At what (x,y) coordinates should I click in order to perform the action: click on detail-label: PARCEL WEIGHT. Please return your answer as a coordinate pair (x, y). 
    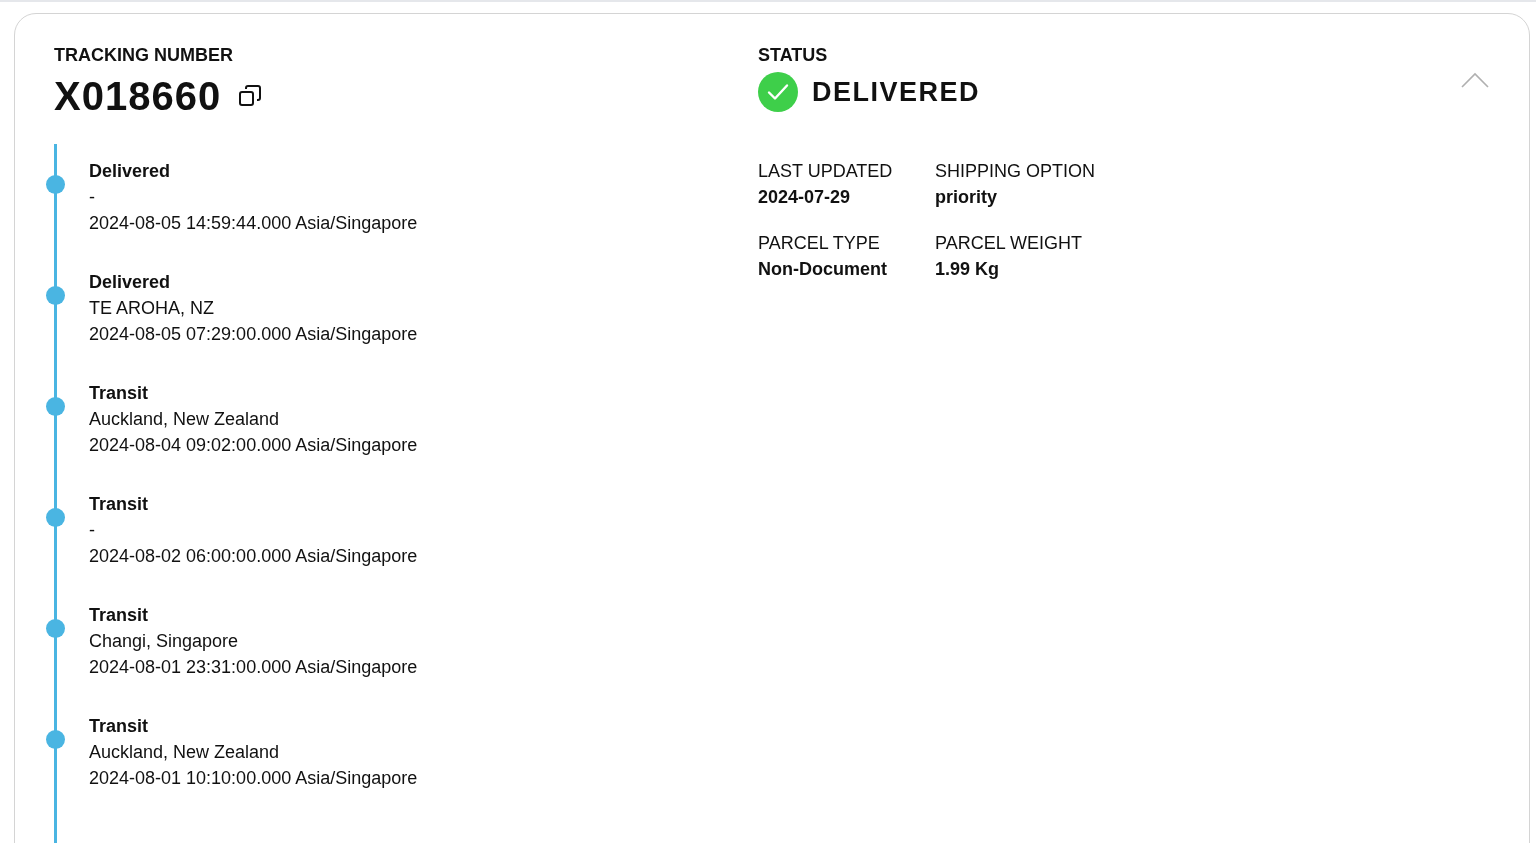
    Looking at the image, I should click on (1008, 243).